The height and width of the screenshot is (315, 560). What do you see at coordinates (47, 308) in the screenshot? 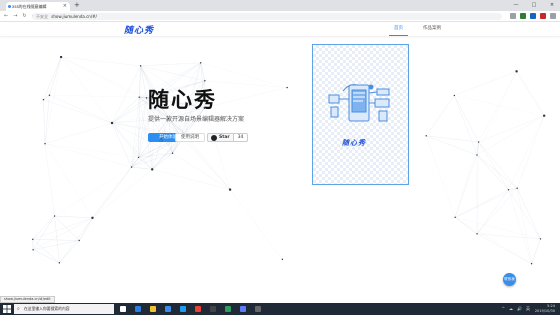
I see `taskbar-search-placeholder: 在这里输入你要搜索的内容` at bounding box center [47, 308].